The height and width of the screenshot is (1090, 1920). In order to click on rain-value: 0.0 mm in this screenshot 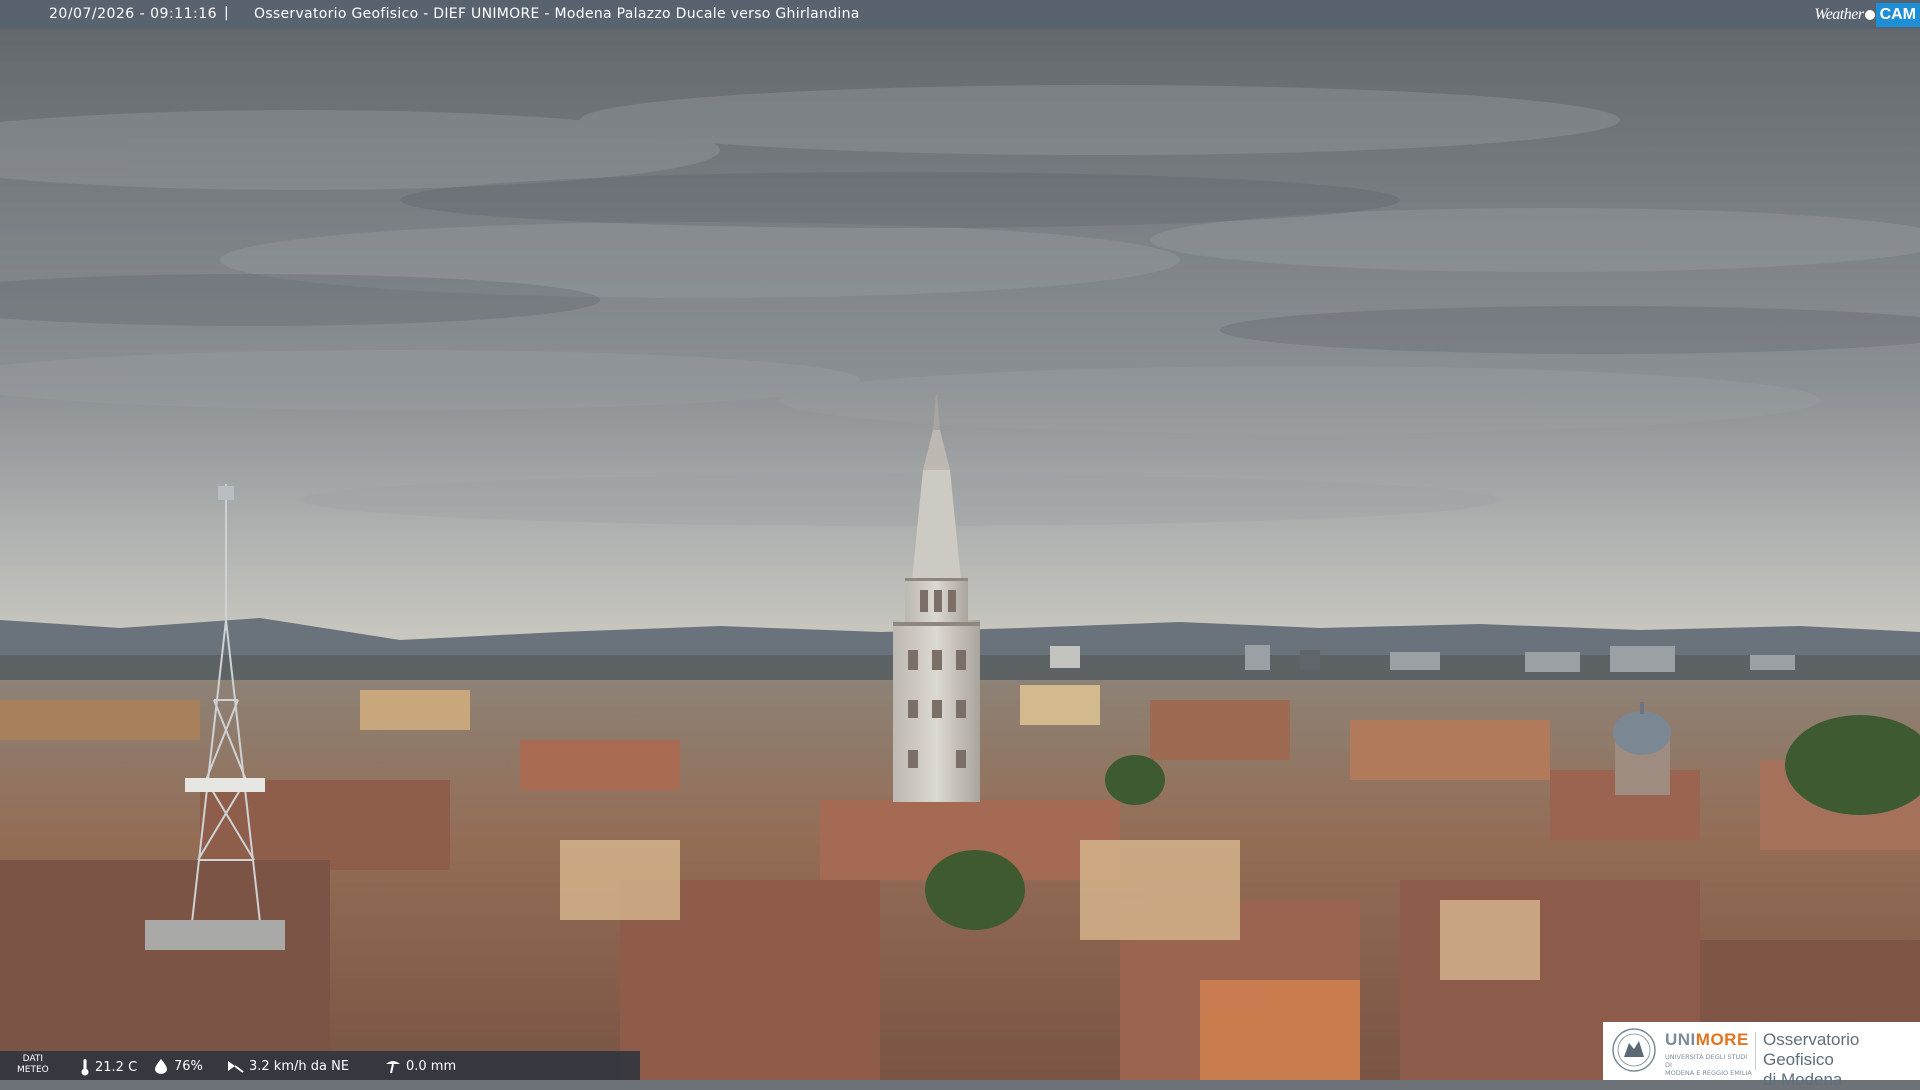, I will do `click(431, 1066)`.